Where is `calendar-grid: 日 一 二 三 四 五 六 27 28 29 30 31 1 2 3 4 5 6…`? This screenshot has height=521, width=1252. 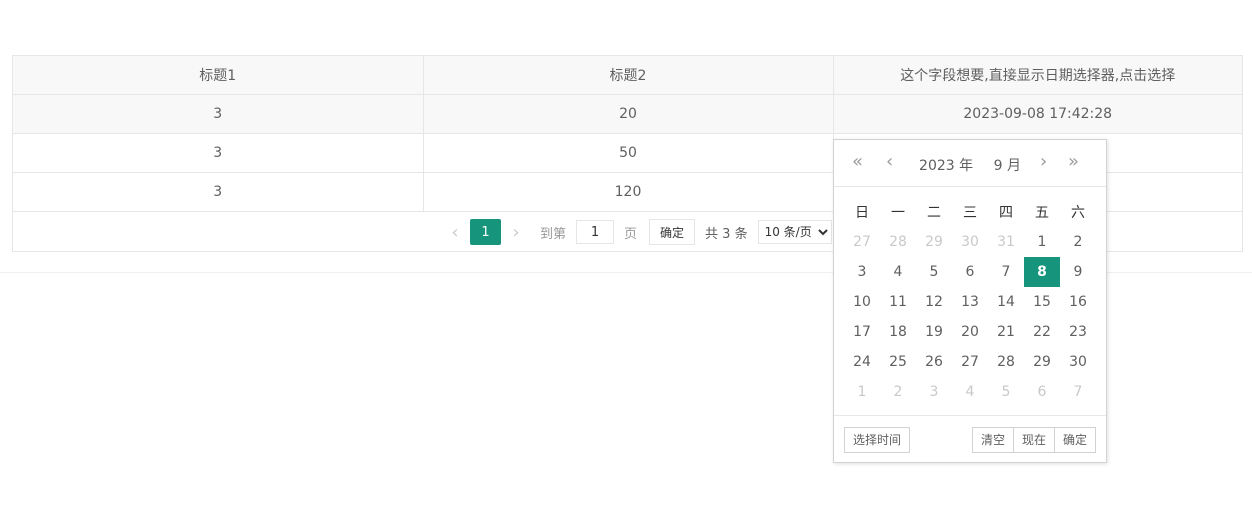 calendar-grid: 日 一 二 三 四 五 六 27 28 29 30 31 1 2 3 4 5 6… is located at coordinates (970, 302).